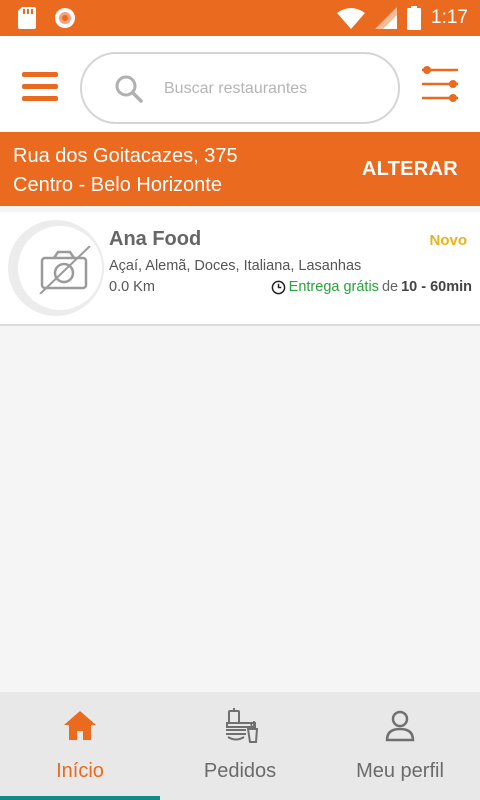 This screenshot has width=480, height=800. I want to click on hamburger-menu-icon, so click(40, 87).